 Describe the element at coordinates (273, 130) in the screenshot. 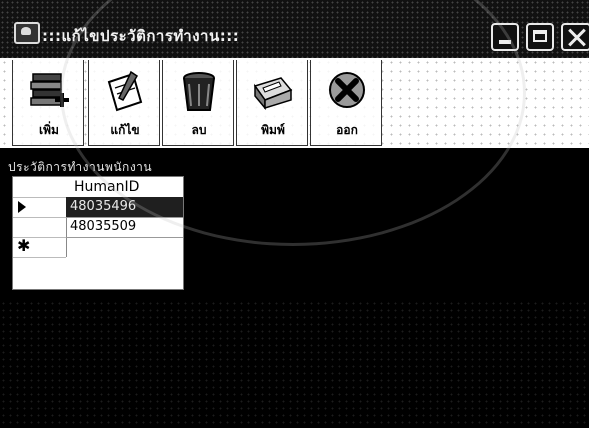

I see `print-button-label: พิมพ์` at that location.